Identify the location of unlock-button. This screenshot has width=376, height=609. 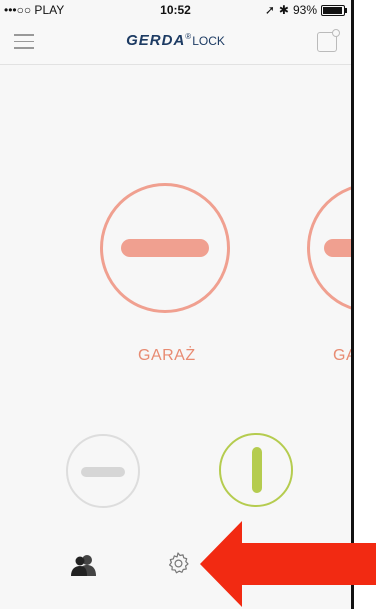
(256, 470).